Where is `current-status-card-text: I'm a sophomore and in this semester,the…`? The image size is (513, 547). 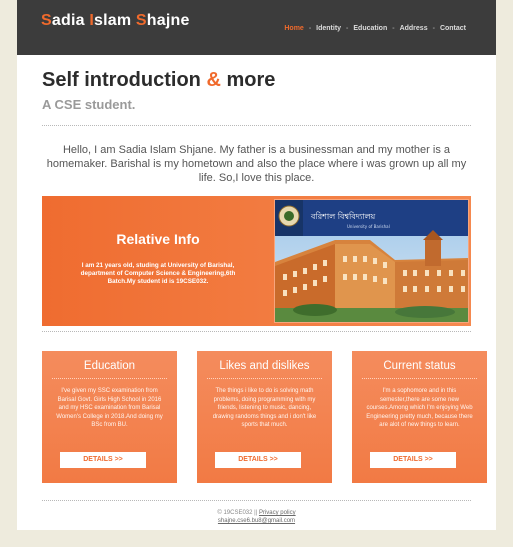
current-status-card-text: I'm a sophomore and in this semester,the… is located at coordinates (419, 408).